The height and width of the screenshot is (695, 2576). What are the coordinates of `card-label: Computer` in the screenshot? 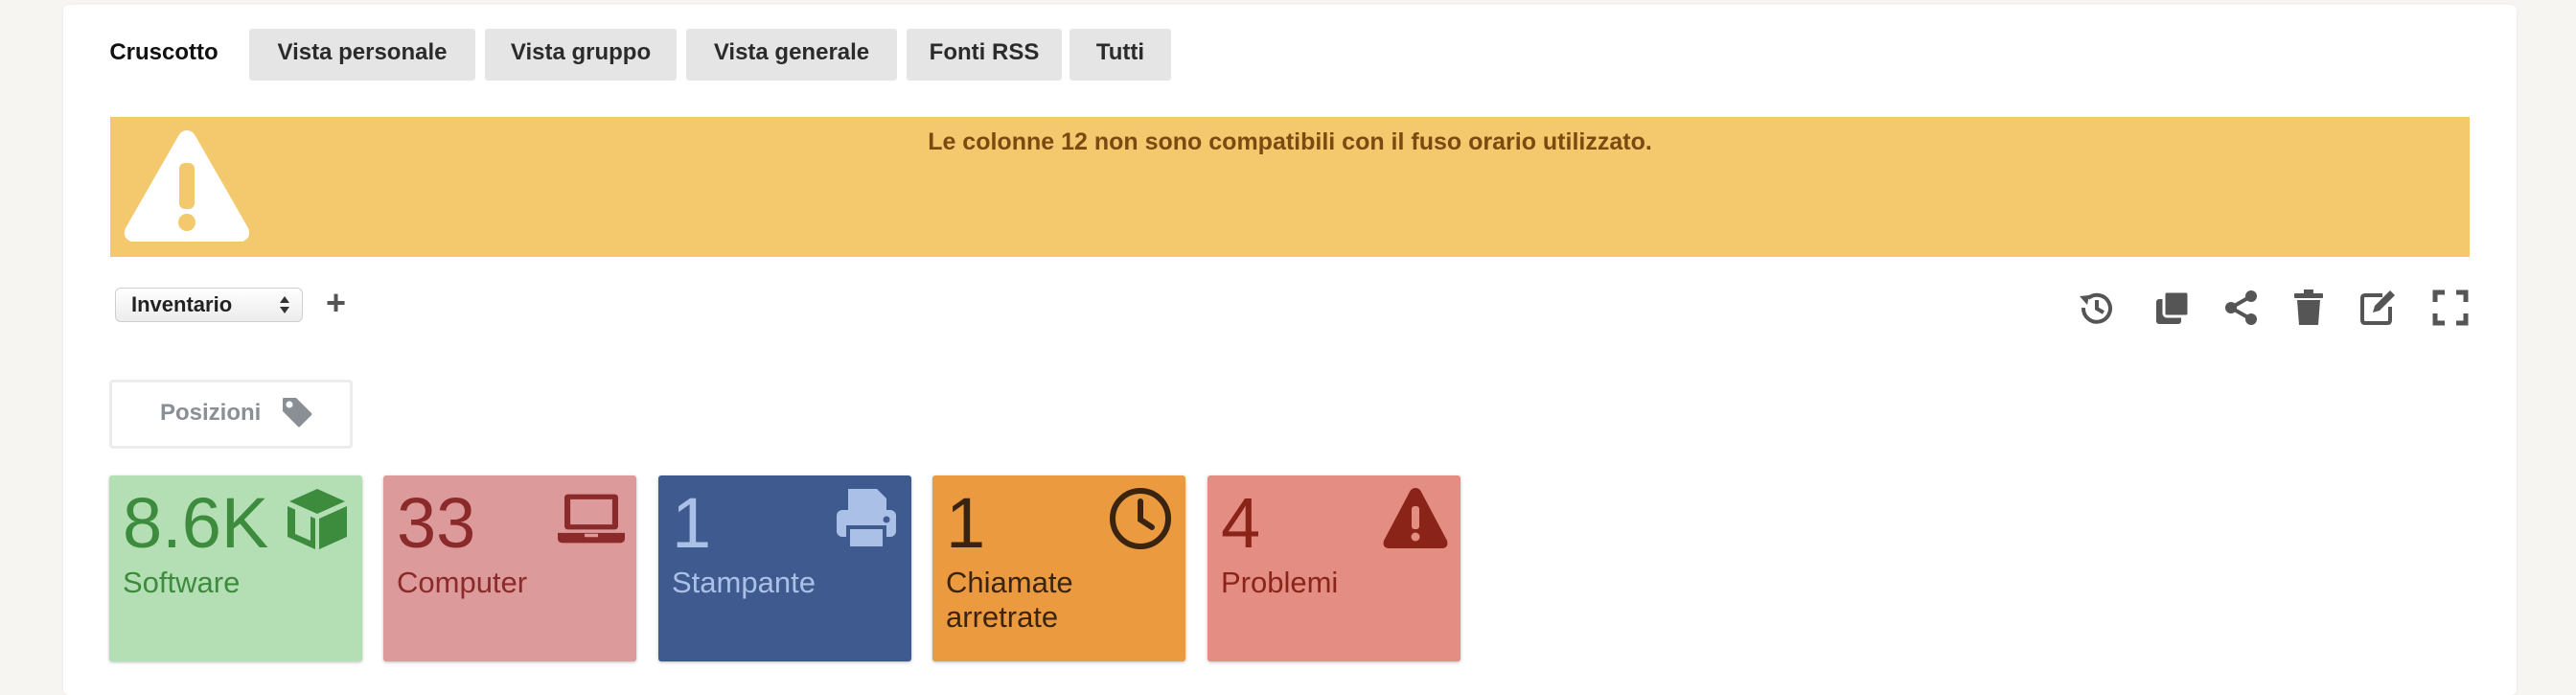 It's located at (462, 582).